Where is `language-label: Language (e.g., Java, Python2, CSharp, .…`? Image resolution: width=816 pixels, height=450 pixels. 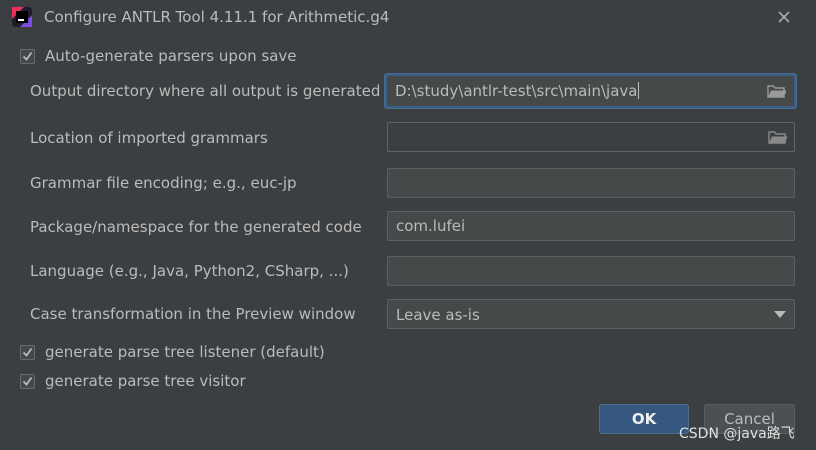
language-label: Language (e.g., Java, Python2, CSharp, .… is located at coordinates (189, 271).